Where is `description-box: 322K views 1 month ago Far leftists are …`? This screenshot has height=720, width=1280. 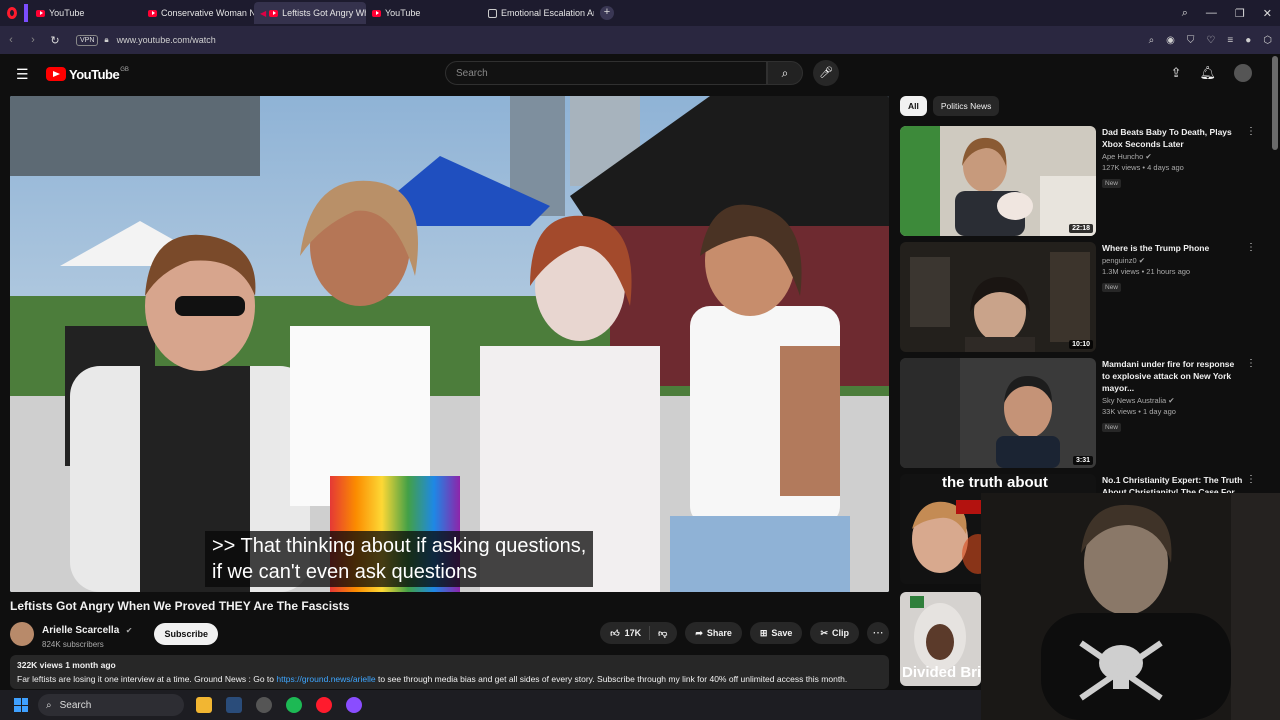
description-box: 322K views 1 month ago Far leftists are … is located at coordinates (449, 672).